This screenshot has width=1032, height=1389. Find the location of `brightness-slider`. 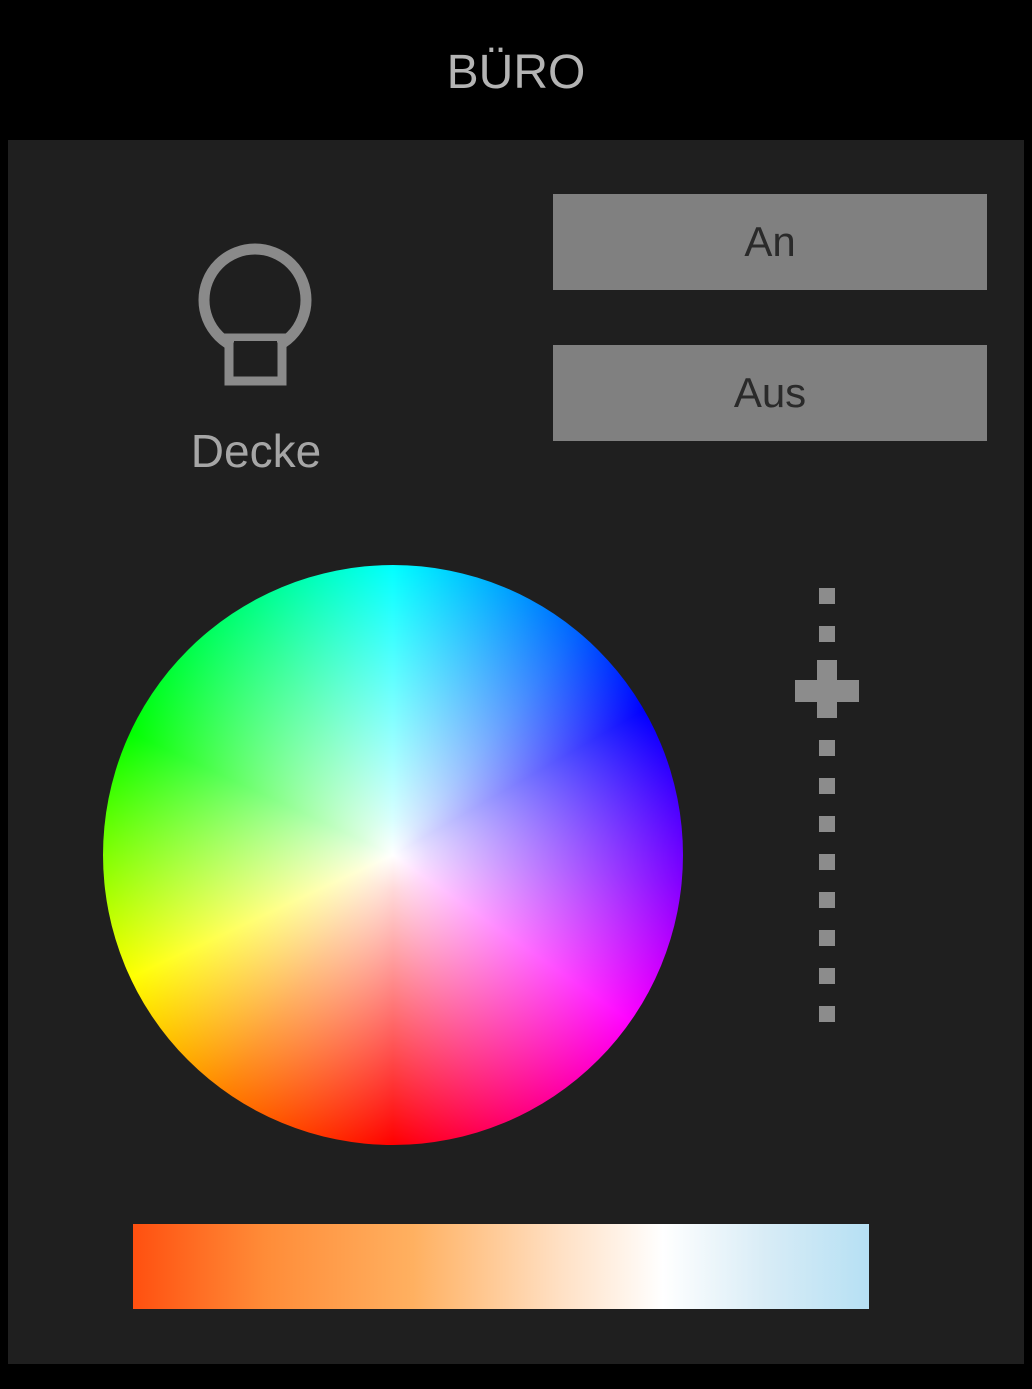

brightness-slider is located at coordinates (827, 805).